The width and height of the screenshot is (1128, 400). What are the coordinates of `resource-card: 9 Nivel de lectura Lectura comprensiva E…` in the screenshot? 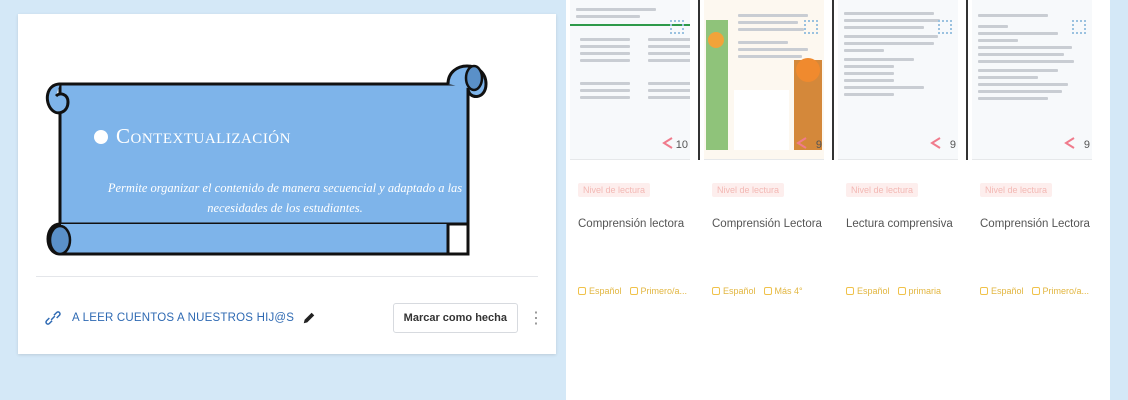 It's located at (898, 160).